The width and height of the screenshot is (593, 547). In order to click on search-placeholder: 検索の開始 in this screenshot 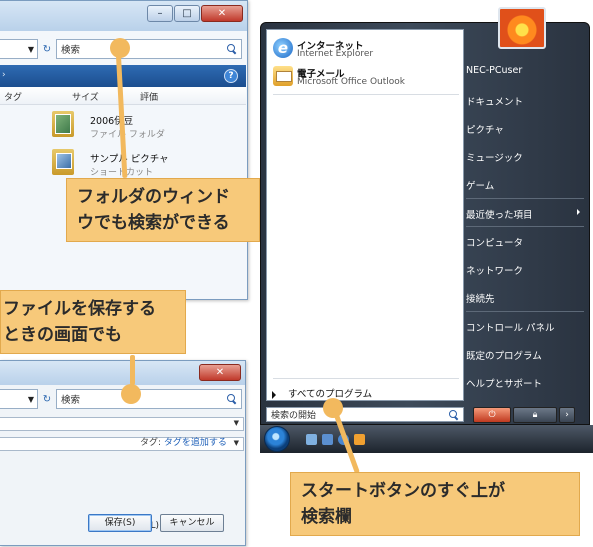, I will do `click(294, 416)`.